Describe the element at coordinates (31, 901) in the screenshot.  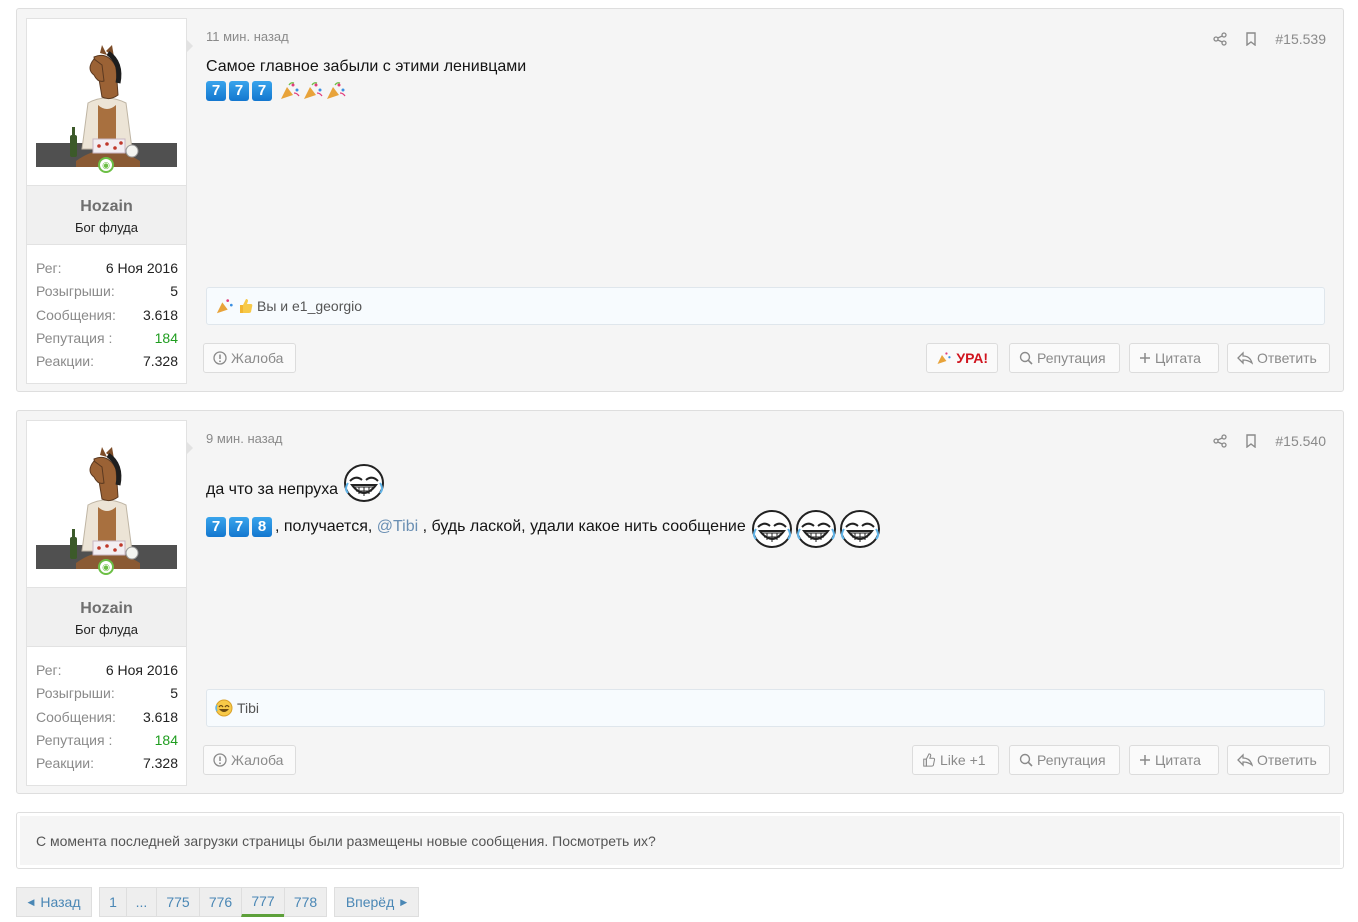
I see `chevron-left-icon: ◀` at that location.